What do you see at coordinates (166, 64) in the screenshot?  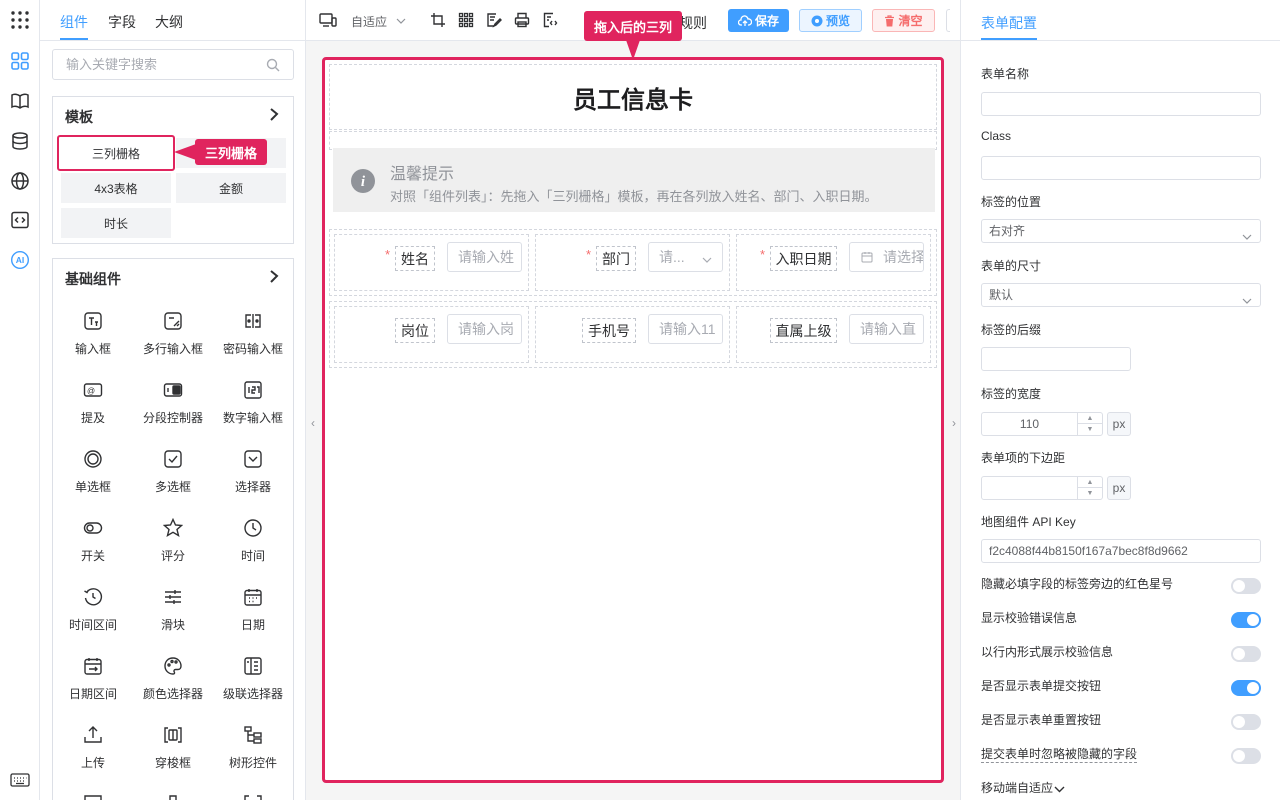 I see `search-input` at bounding box center [166, 64].